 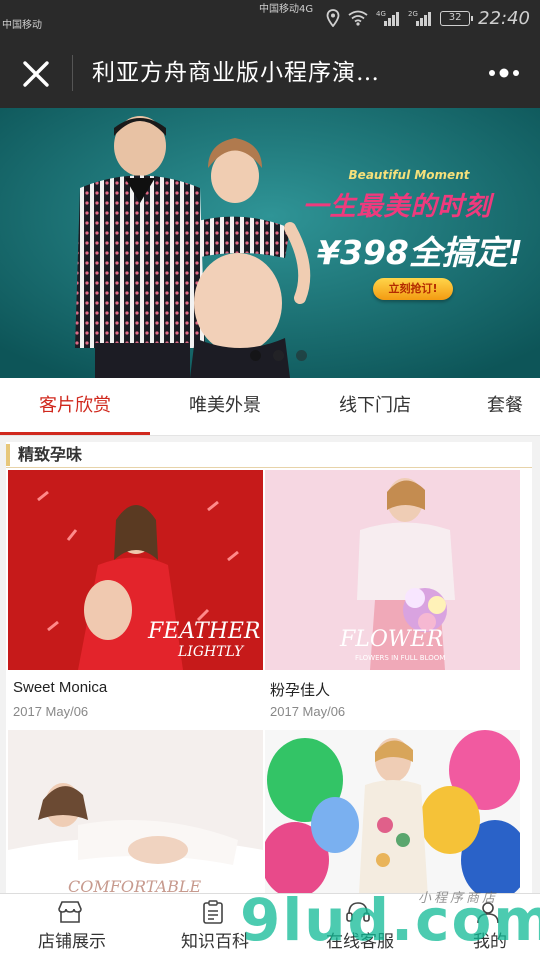 I want to click on gallery-photo: COMFORTABLE, so click(x=135, y=814).